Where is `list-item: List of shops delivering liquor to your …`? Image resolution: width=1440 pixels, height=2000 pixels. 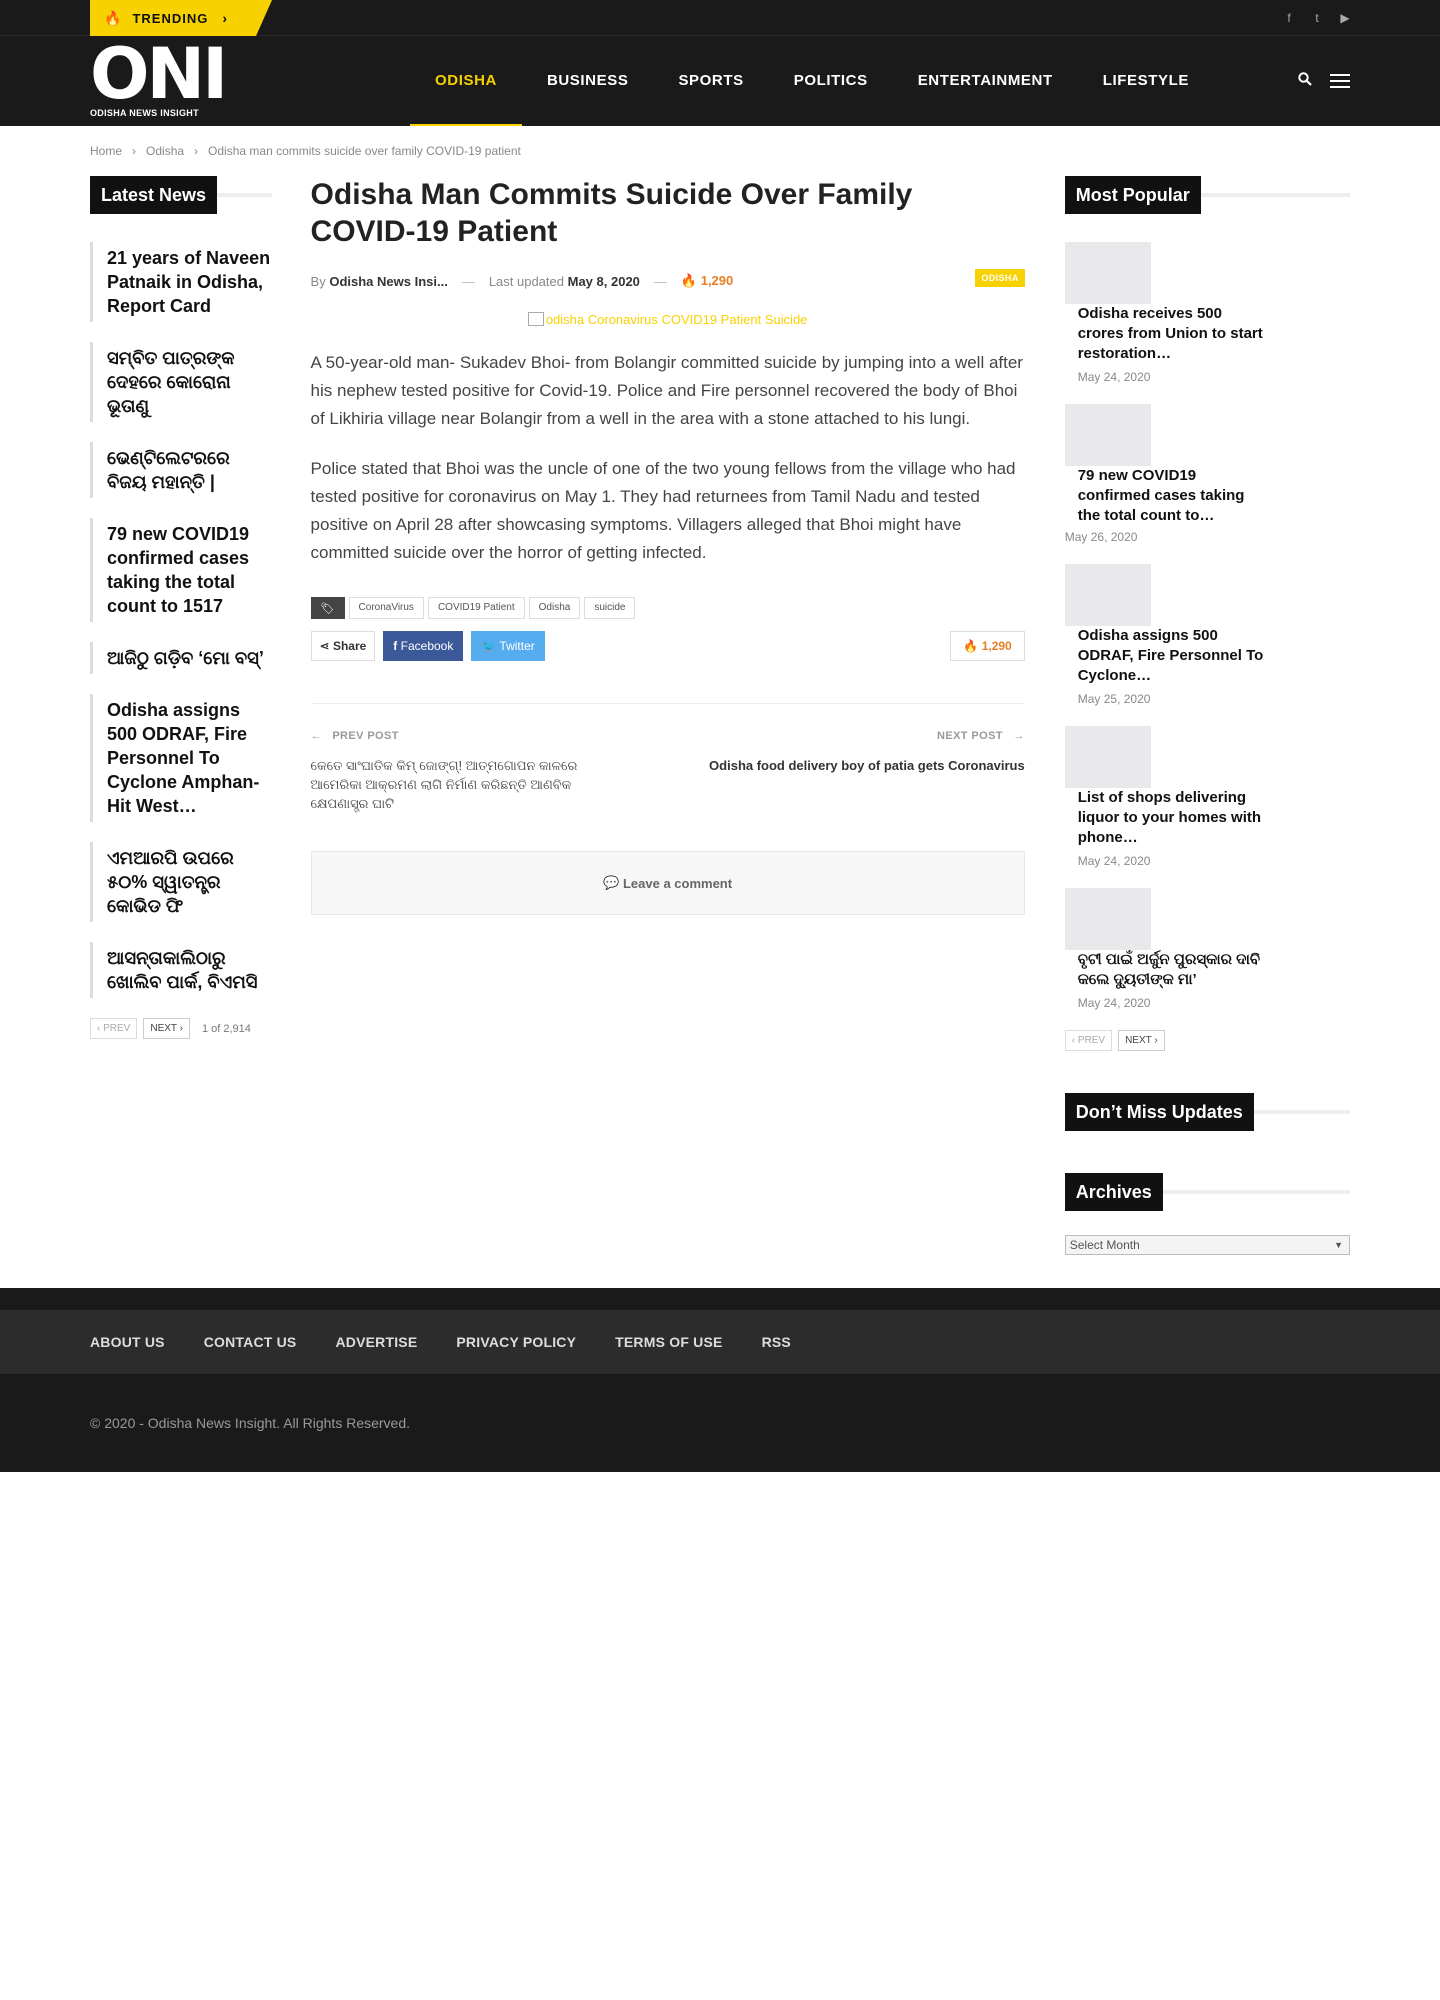
list-item: List of shops delivering liquor to your … is located at coordinates (1207, 797).